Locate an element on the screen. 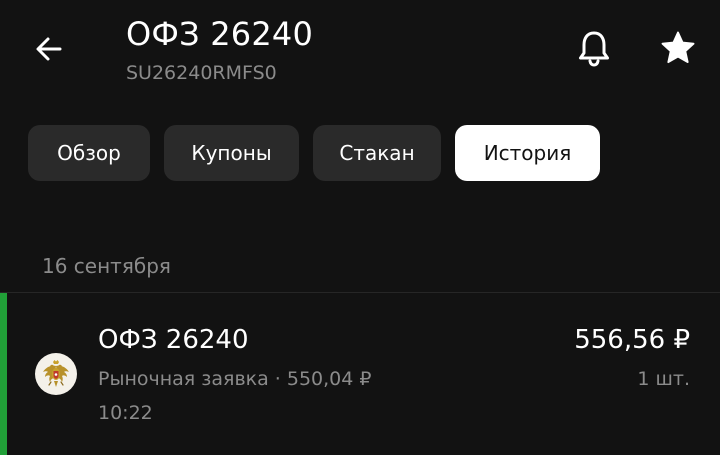 Image resolution: width=720 pixels, height=455 pixels. tab-coupons: Купоны is located at coordinates (231, 153).